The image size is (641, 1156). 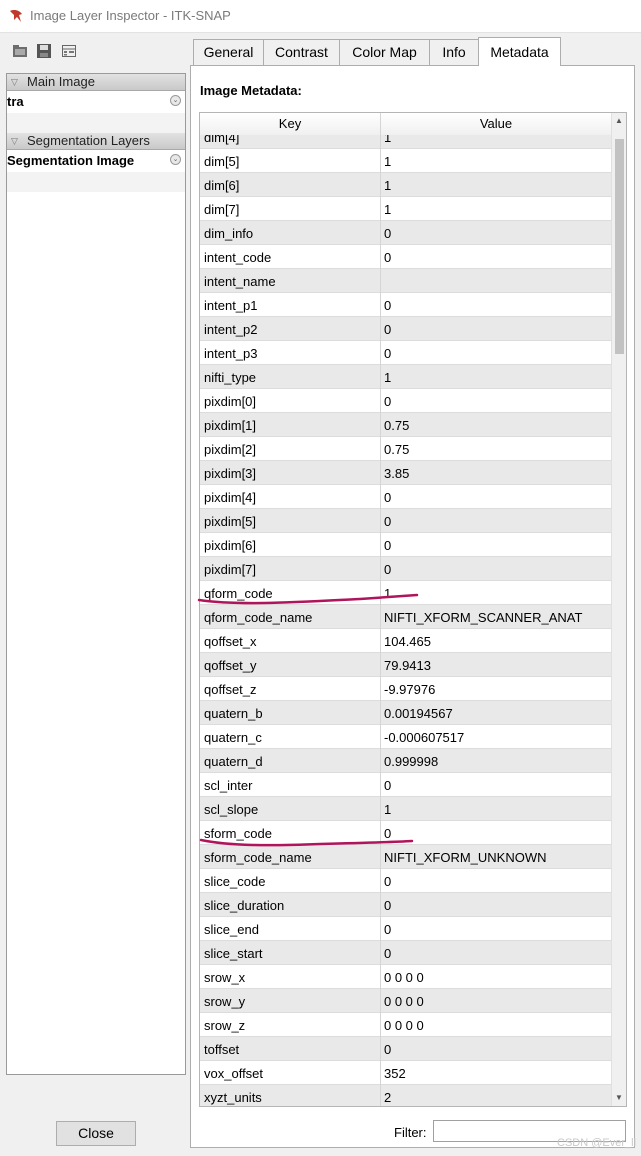 I want to click on table-row: vox_offset 352, so click(x=405, y=1073).